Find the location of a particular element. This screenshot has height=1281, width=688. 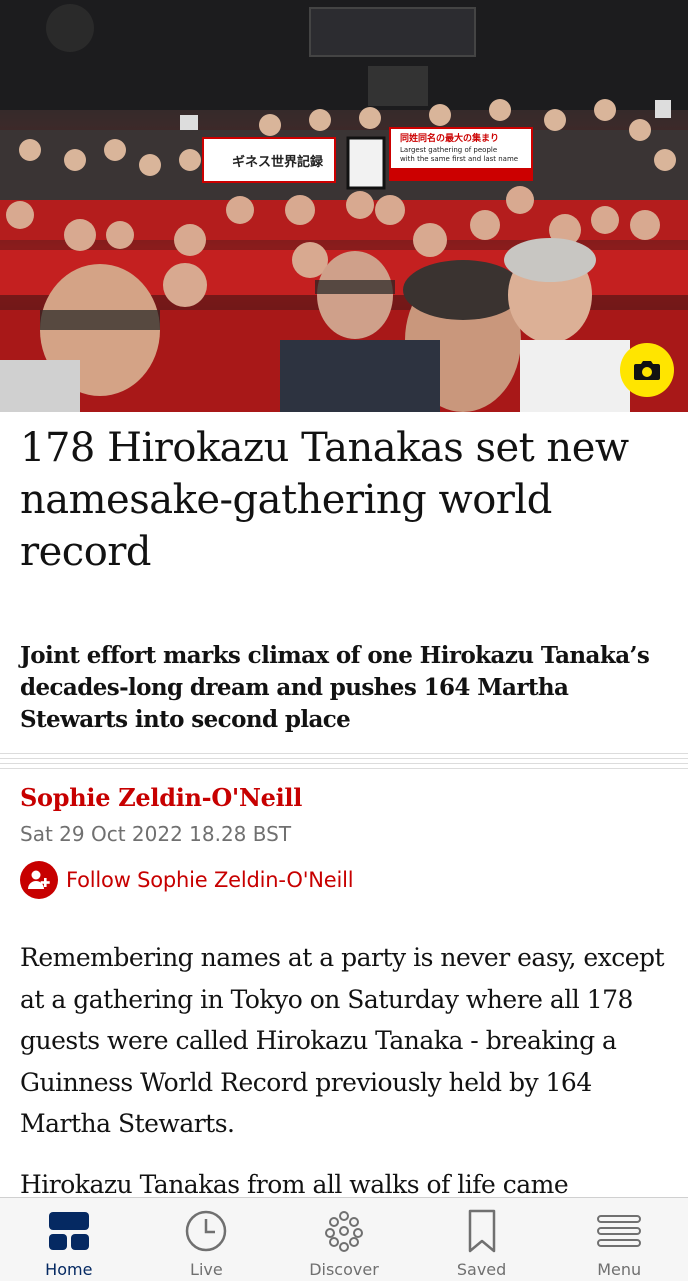

nav-discover: Discover is located at coordinates (344, 1239).